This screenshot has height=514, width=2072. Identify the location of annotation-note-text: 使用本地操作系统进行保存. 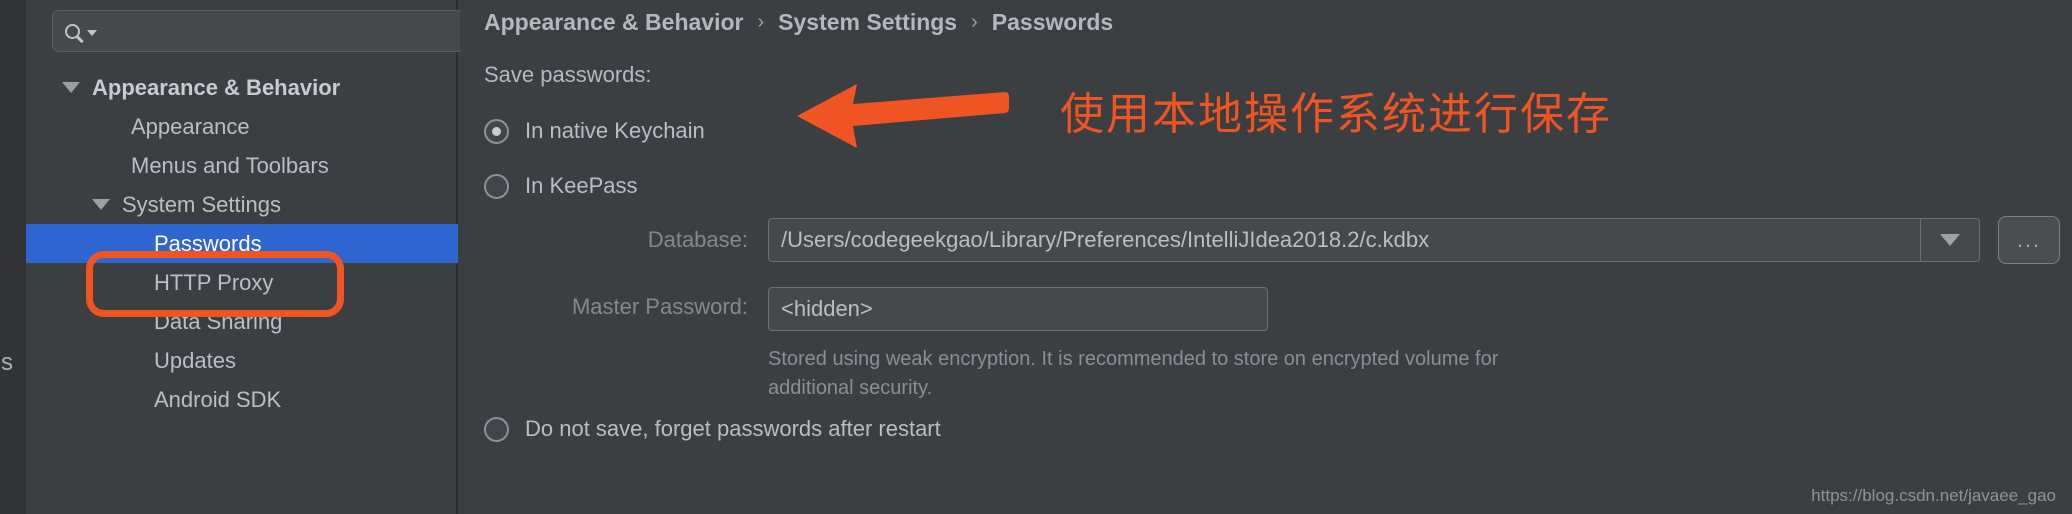
(1336, 114).